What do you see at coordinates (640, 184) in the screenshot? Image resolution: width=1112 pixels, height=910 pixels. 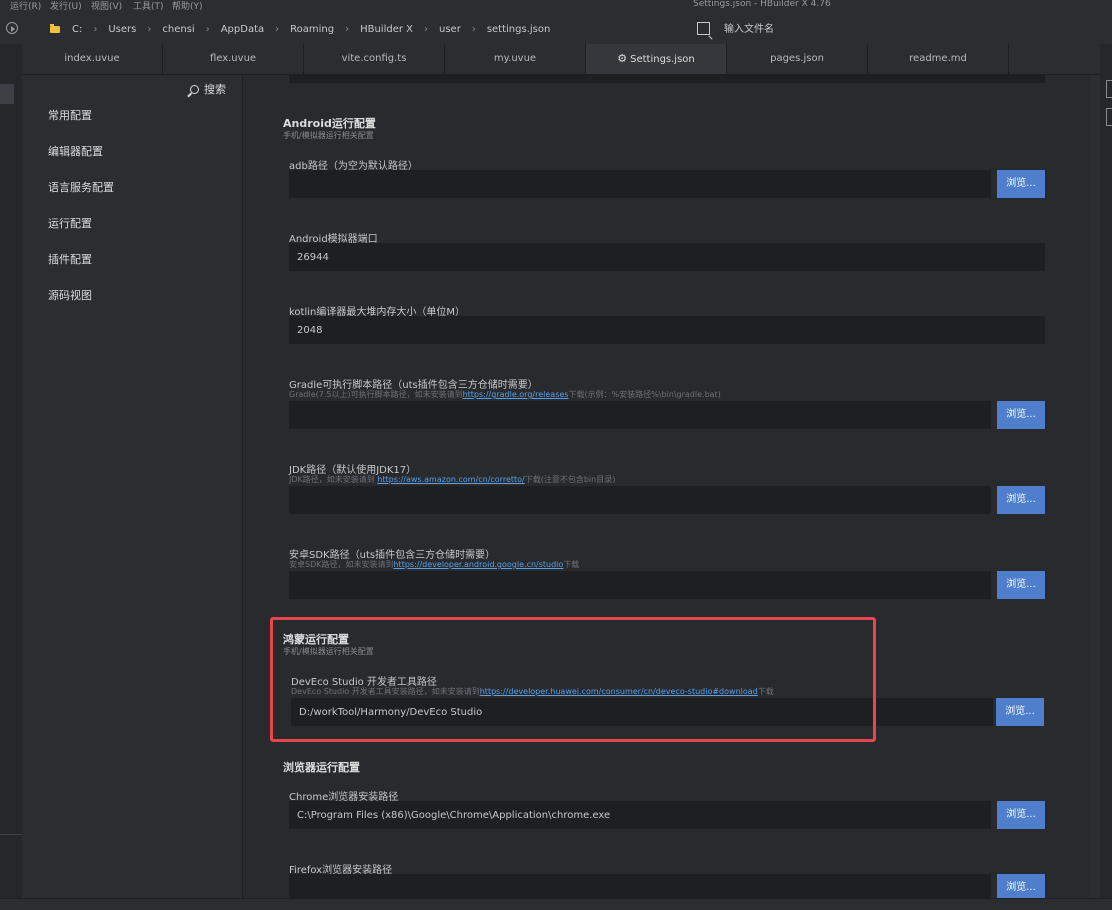 I see `adb-path-input` at bounding box center [640, 184].